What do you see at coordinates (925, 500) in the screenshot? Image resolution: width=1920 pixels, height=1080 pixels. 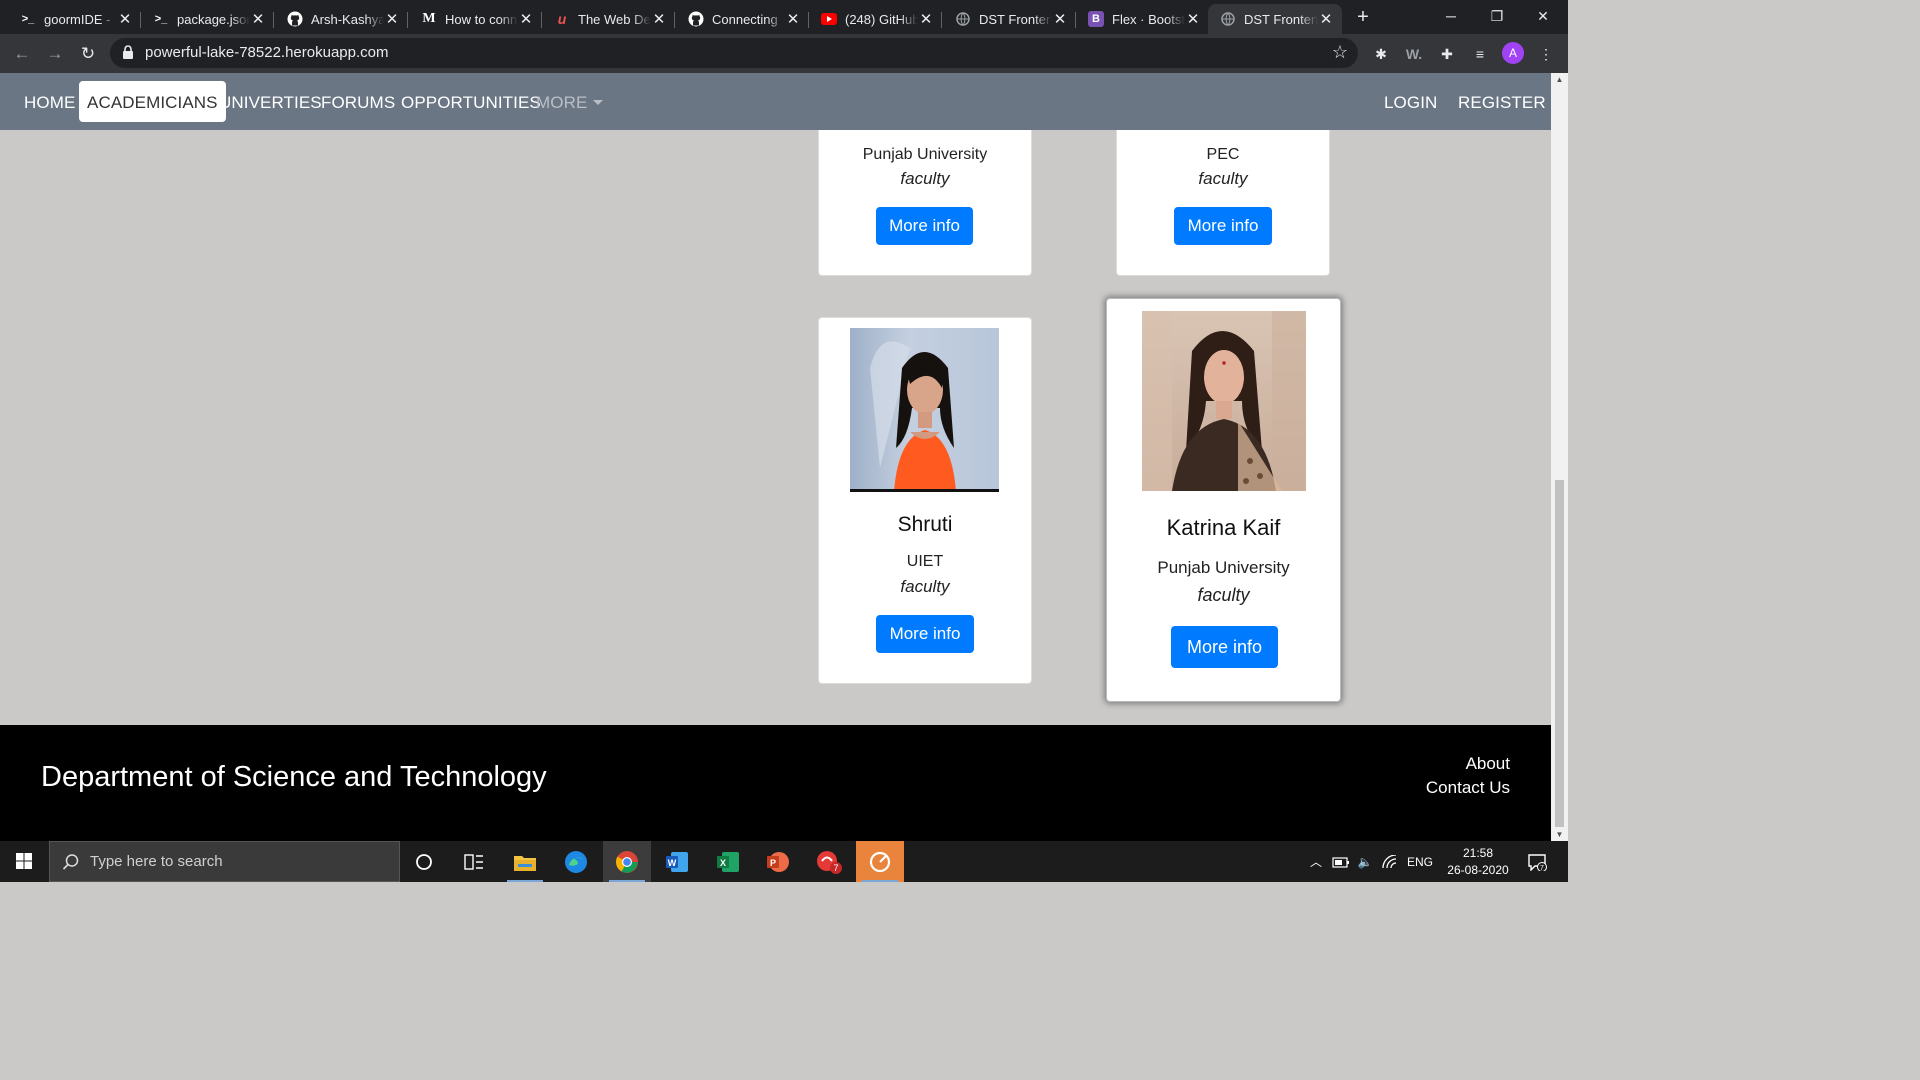 I see `academician-card: Shruti UIET faculty More info` at bounding box center [925, 500].